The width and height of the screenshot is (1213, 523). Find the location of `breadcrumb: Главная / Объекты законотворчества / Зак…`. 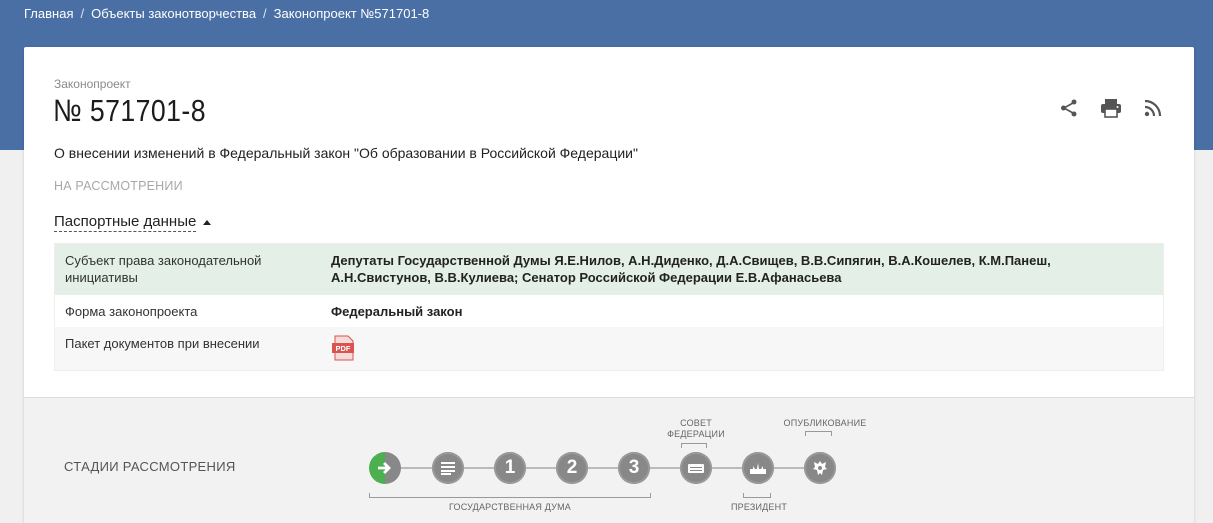

breadcrumb: Главная / Объекты законотворчества / Зак… is located at coordinates (226, 13).